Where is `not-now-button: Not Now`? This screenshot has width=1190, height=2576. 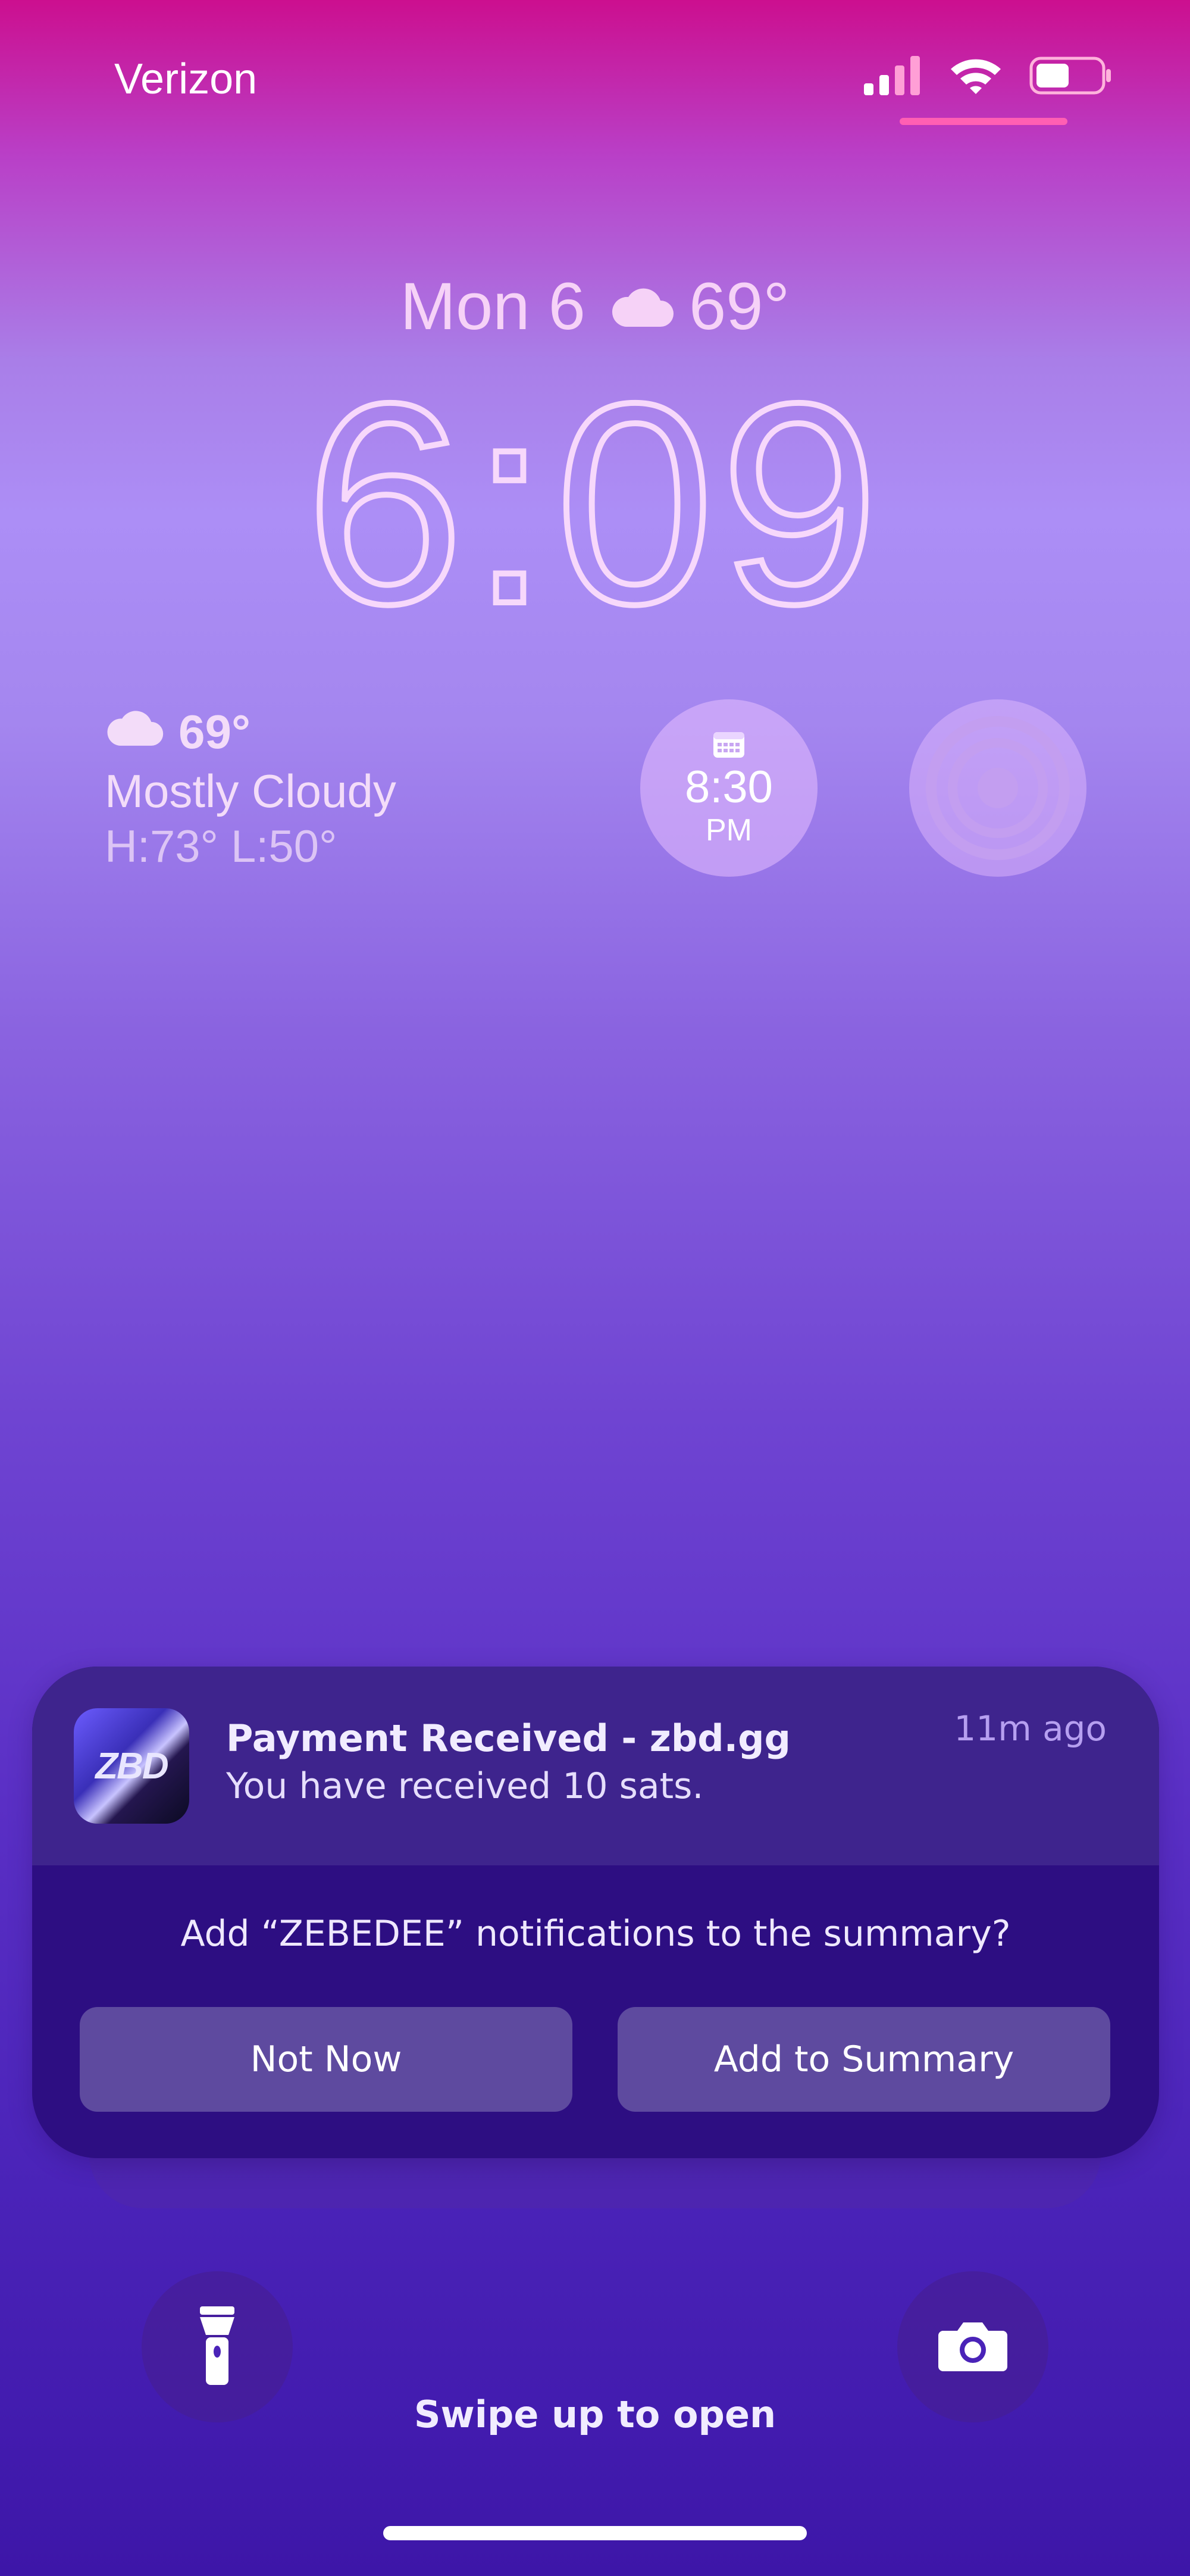
not-now-button: Not Now is located at coordinates (326, 2059).